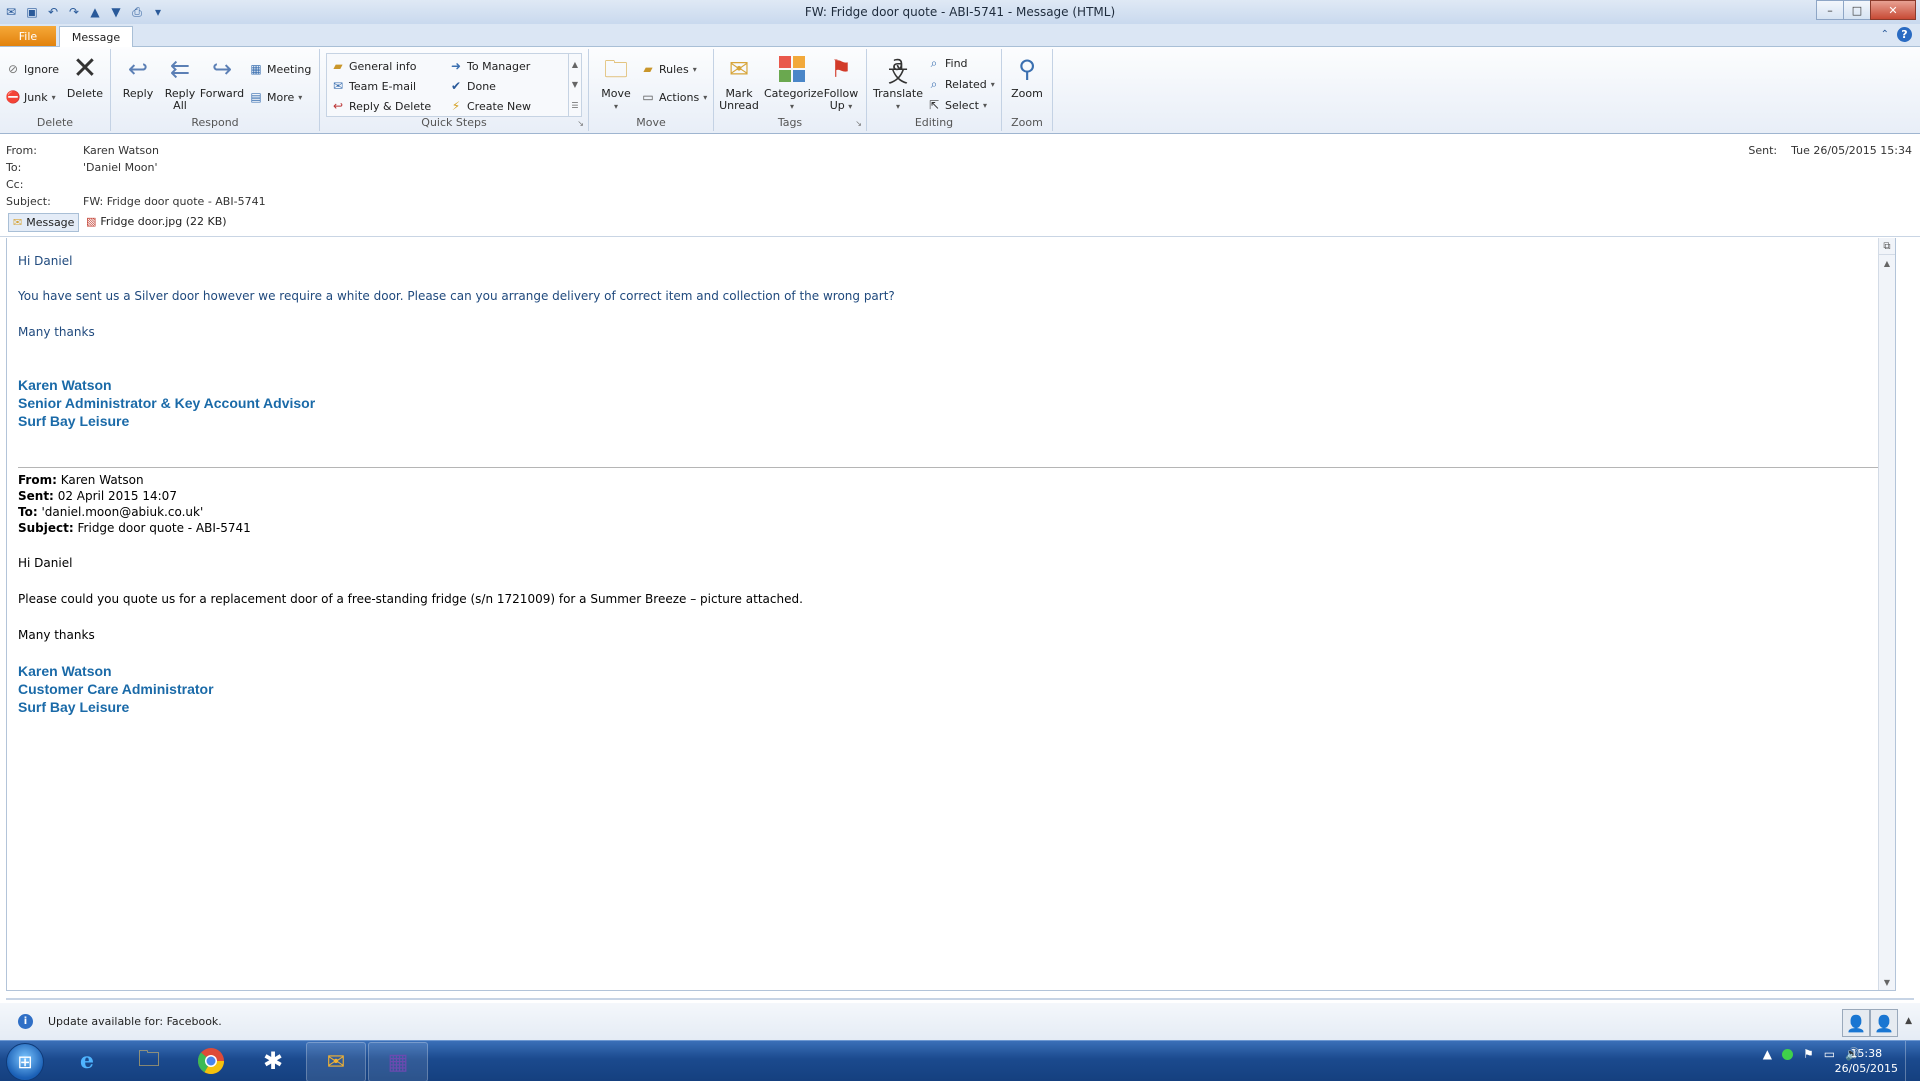 The image size is (1920, 1082). Describe the element at coordinates (96, 36) in the screenshot. I see `tab-message: Message` at that location.